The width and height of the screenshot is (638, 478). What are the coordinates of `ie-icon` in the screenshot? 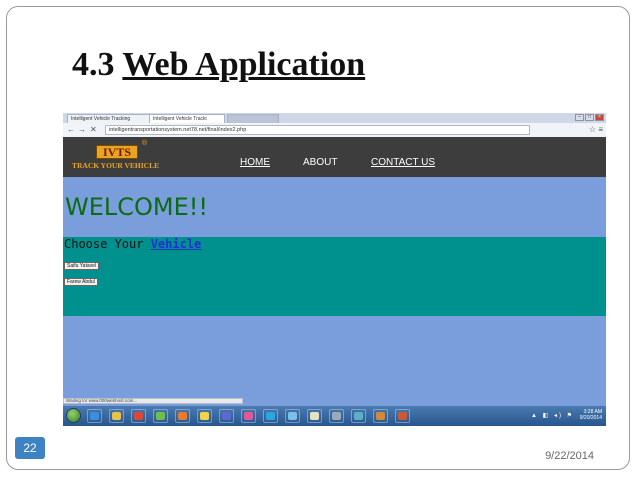 It's located at (94, 416).